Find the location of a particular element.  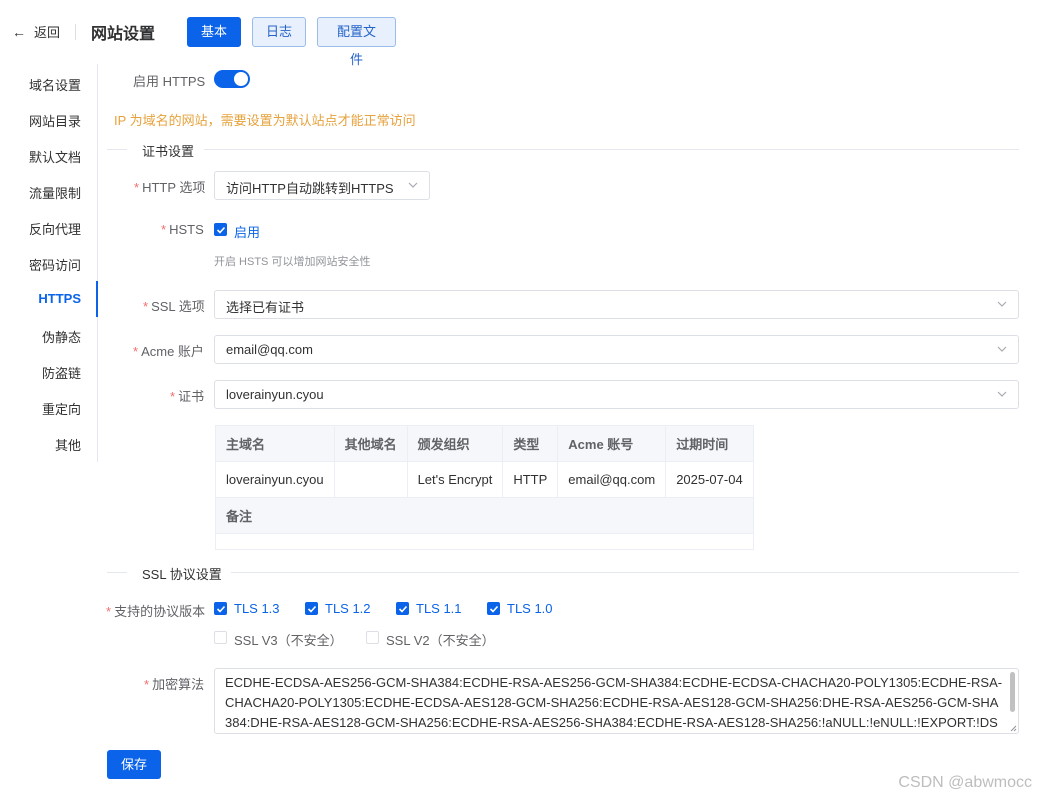

sidebar-item-https: HTTPS is located at coordinates (59, 298).